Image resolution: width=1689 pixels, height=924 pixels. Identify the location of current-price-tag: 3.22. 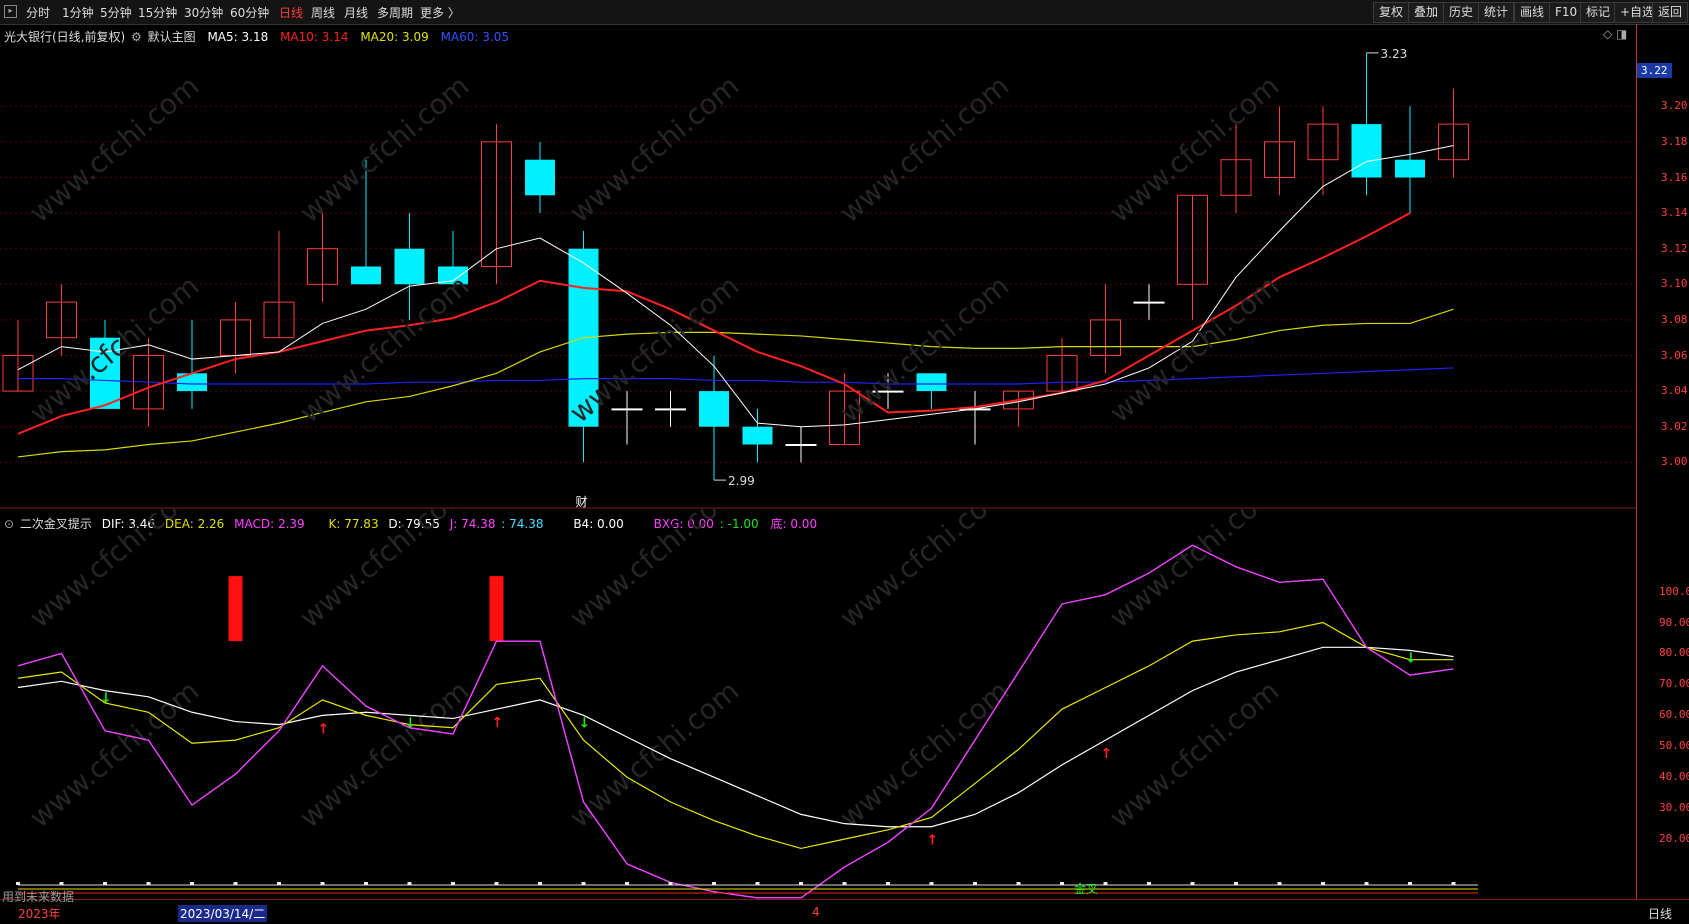
(1654, 70).